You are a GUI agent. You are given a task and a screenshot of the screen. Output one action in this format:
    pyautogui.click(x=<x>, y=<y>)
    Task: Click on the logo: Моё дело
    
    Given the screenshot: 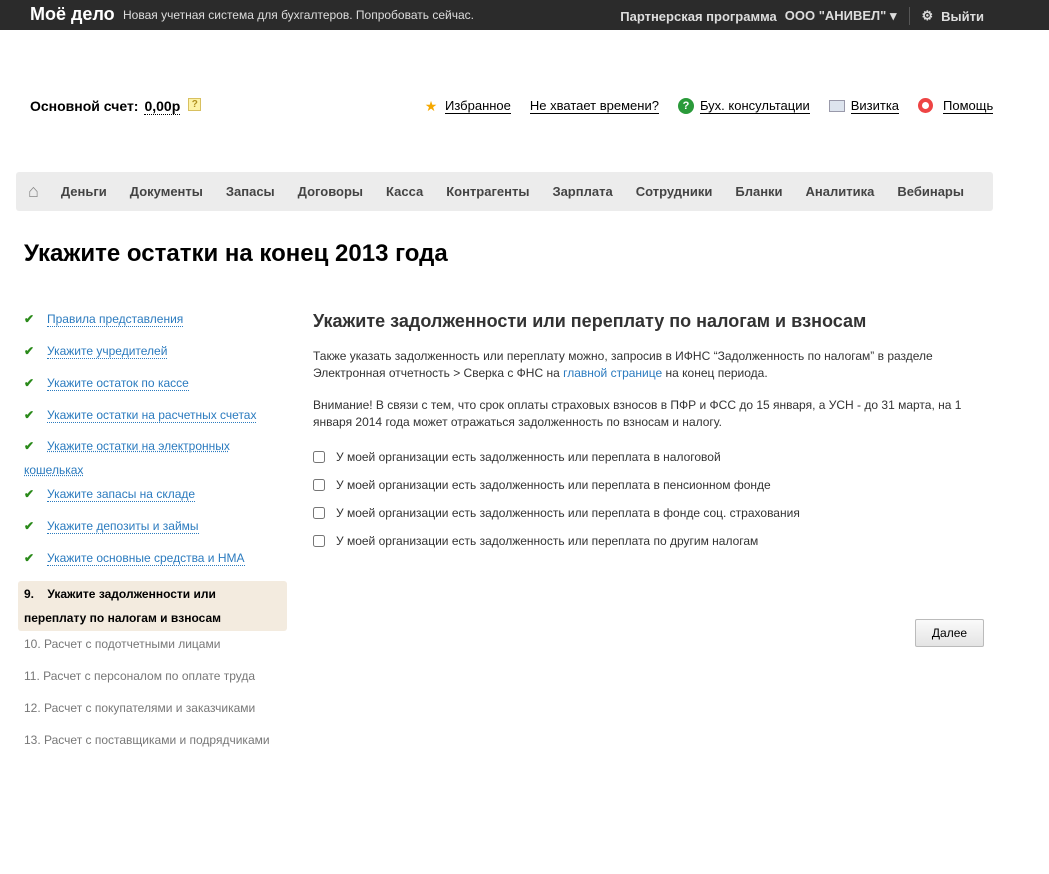 What is the action you would take?
    pyautogui.click(x=72, y=14)
    